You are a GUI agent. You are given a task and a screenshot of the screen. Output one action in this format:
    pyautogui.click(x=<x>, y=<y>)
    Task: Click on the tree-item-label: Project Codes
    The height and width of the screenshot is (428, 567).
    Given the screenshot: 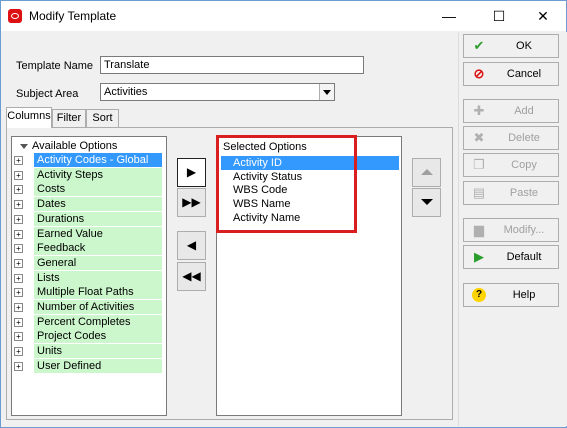 What is the action you would take?
    pyautogui.click(x=98, y=336)
    